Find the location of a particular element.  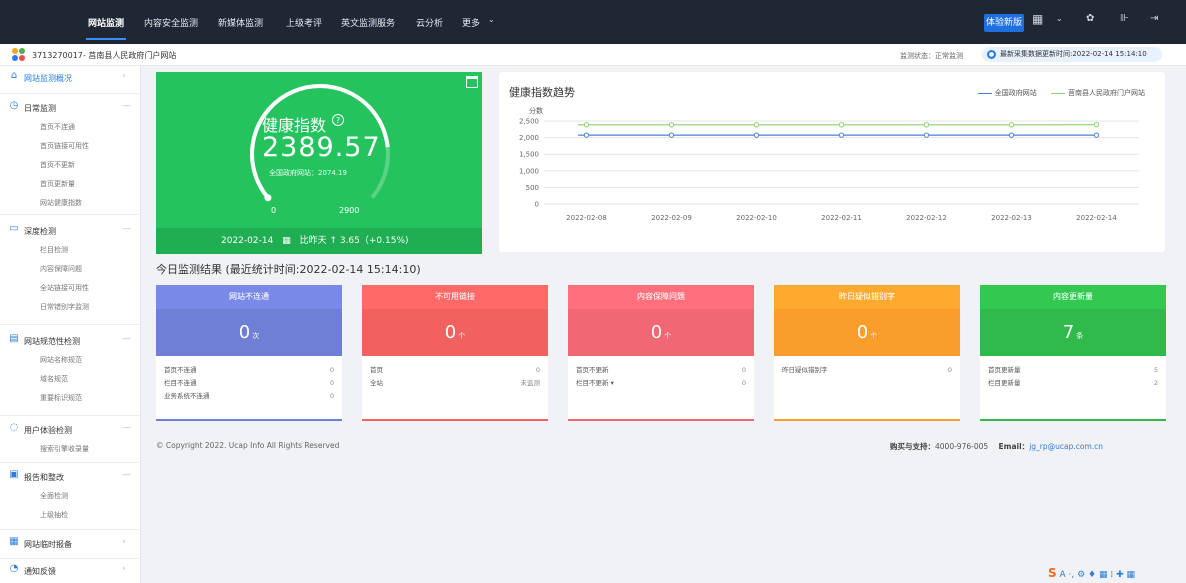

sidebar-subitem: 首页不更新 is located at coordinates (70, 165).